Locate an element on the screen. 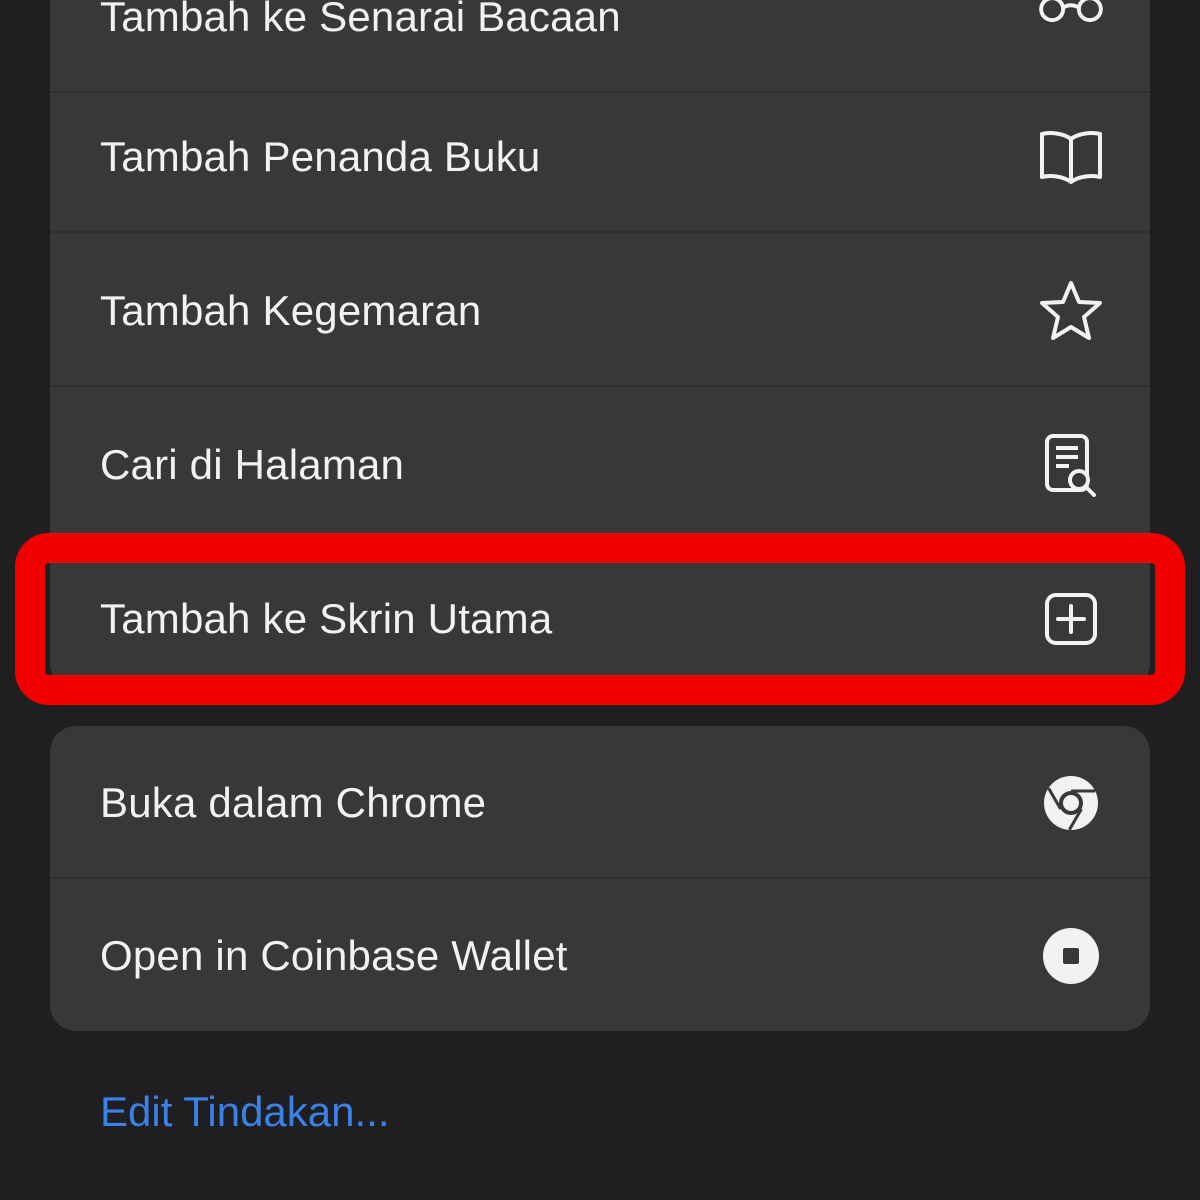 This screenshot has height=1200, width=1200. chrome-icon is located at coordinates (1071, 803).